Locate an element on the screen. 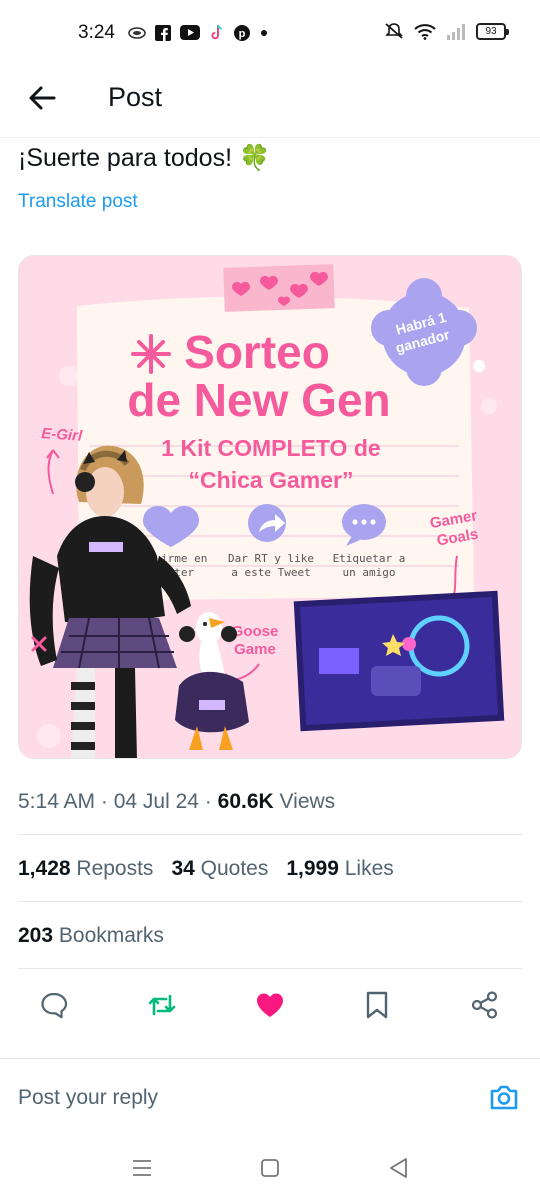  status-bar: 3:24 p 93 is located at coordinates (270, 33).